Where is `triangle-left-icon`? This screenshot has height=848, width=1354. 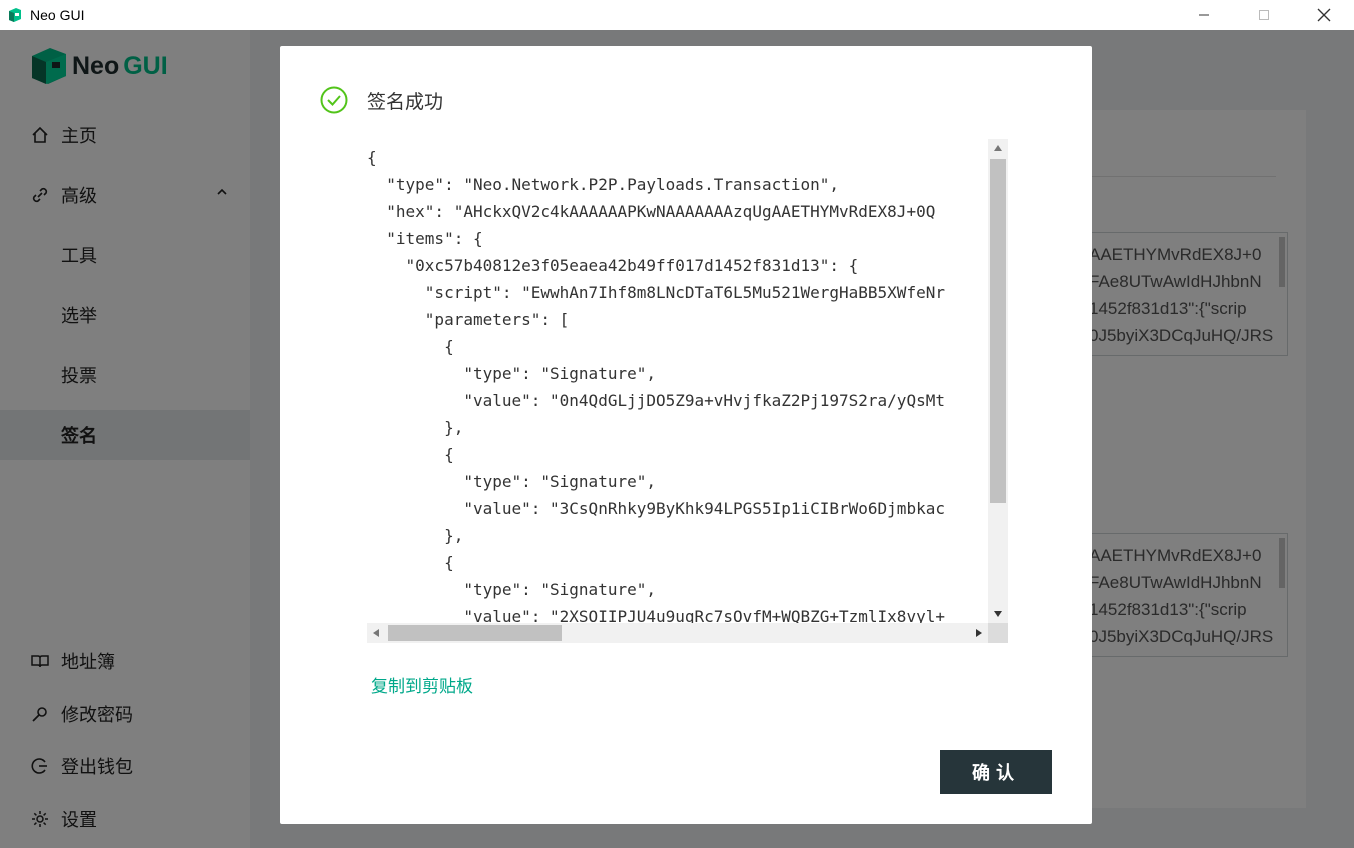 triangle-left-icon is located at coordinates (376, 633).